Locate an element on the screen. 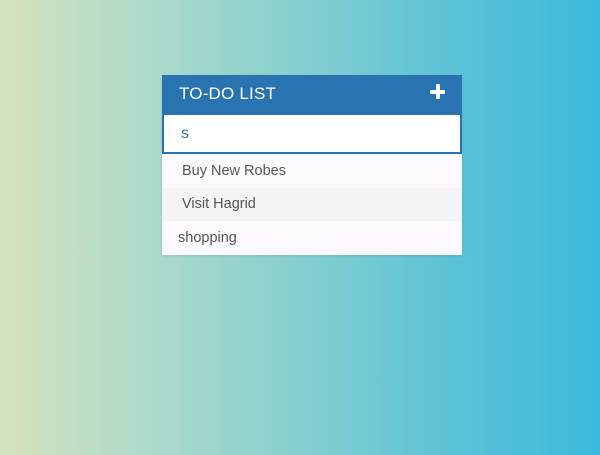 Image resolution: width=600 pixels, height=455 pixels. new-todo-input is located at coordinates (312, 133).